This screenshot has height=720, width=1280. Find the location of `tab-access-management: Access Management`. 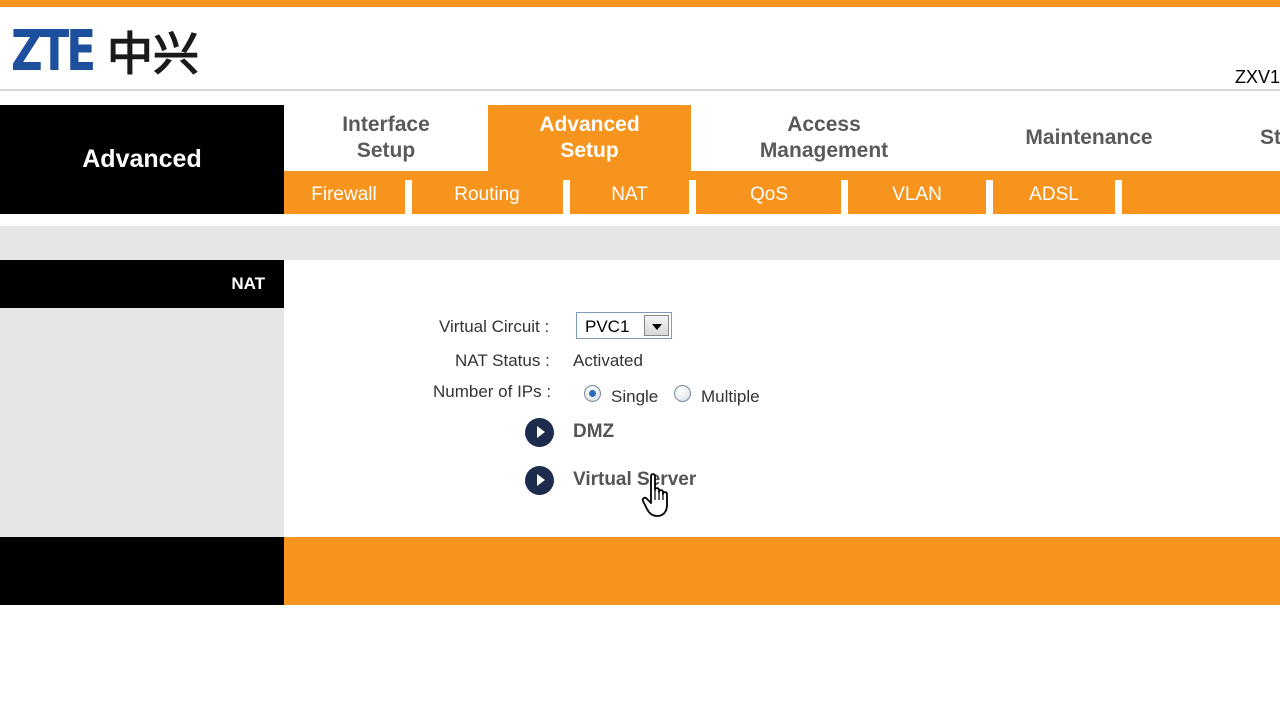

tab-access-management: Access Management is located at coordinates (824, 138).